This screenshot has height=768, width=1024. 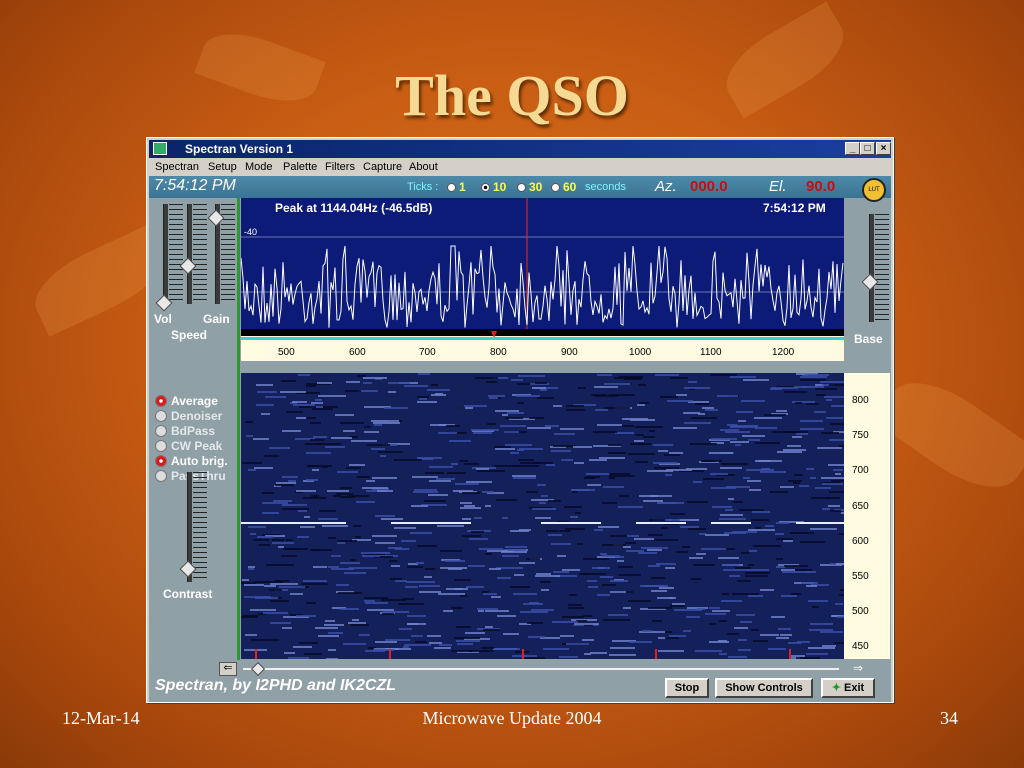 I want to click on show-controls-button: Show Controls, so click(x=764, y=688).